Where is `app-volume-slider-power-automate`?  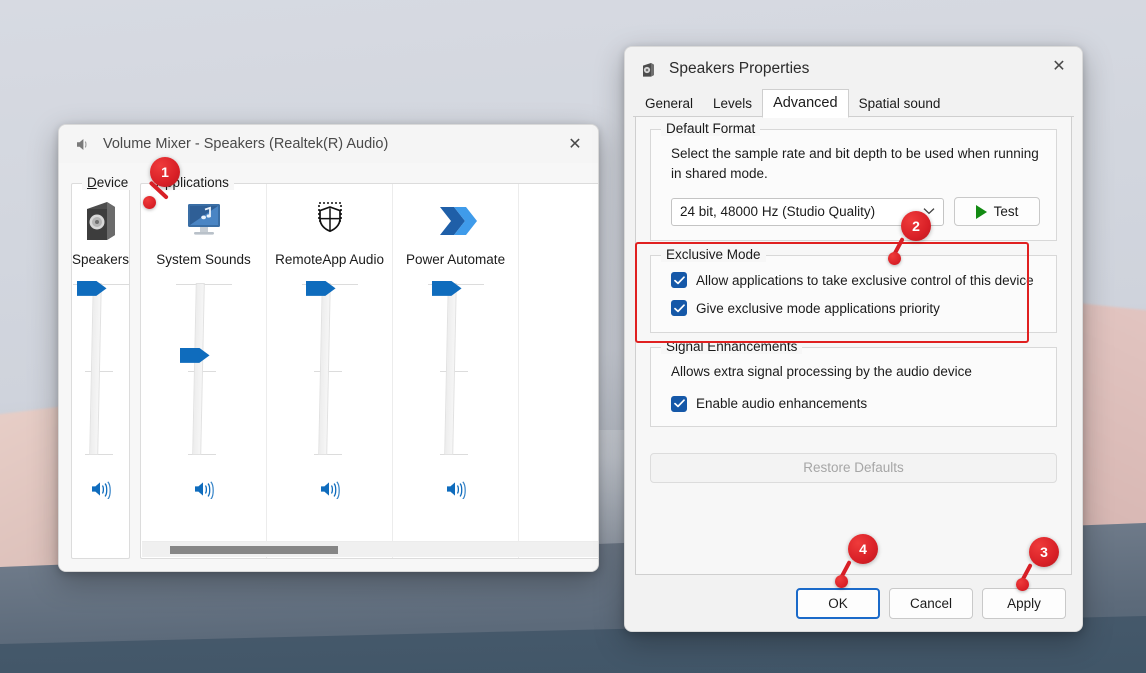 app-volume-slider-power-automate is located at coordinates (455, 369).